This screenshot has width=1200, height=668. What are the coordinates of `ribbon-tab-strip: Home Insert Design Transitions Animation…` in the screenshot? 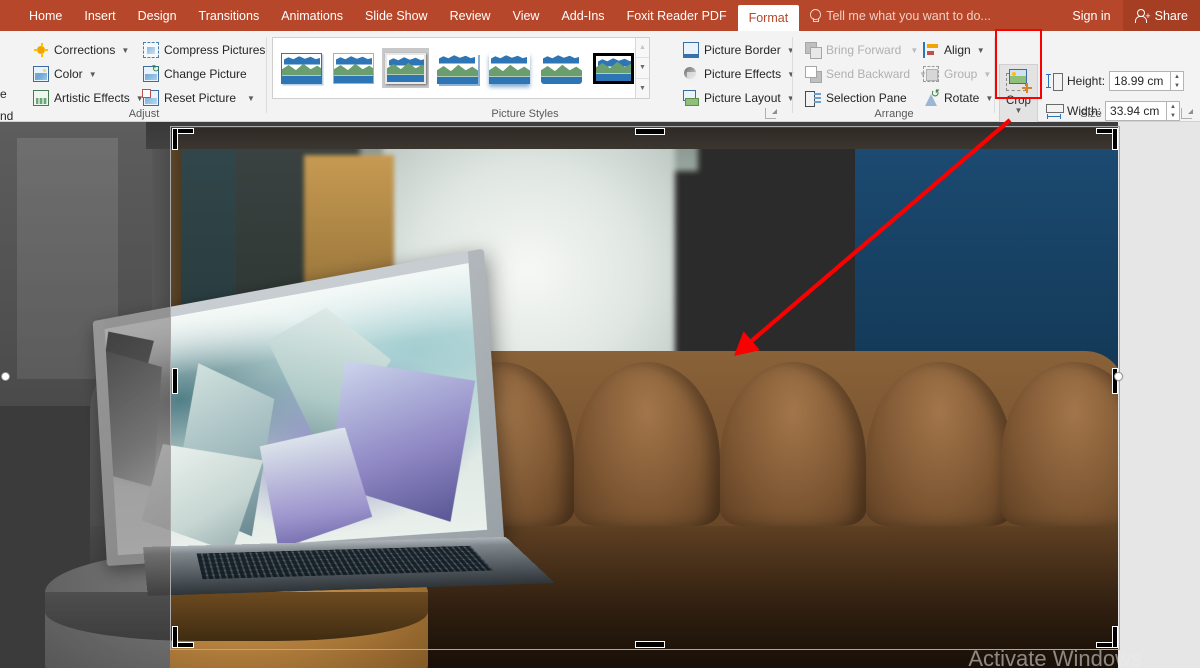 It's located at (600, 15).